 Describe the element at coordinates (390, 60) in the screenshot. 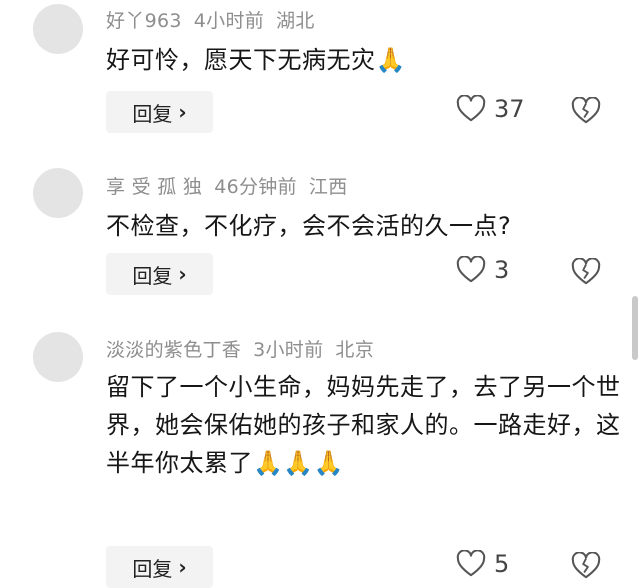

I see `praying-hands-emoji: 🙏` at that location.